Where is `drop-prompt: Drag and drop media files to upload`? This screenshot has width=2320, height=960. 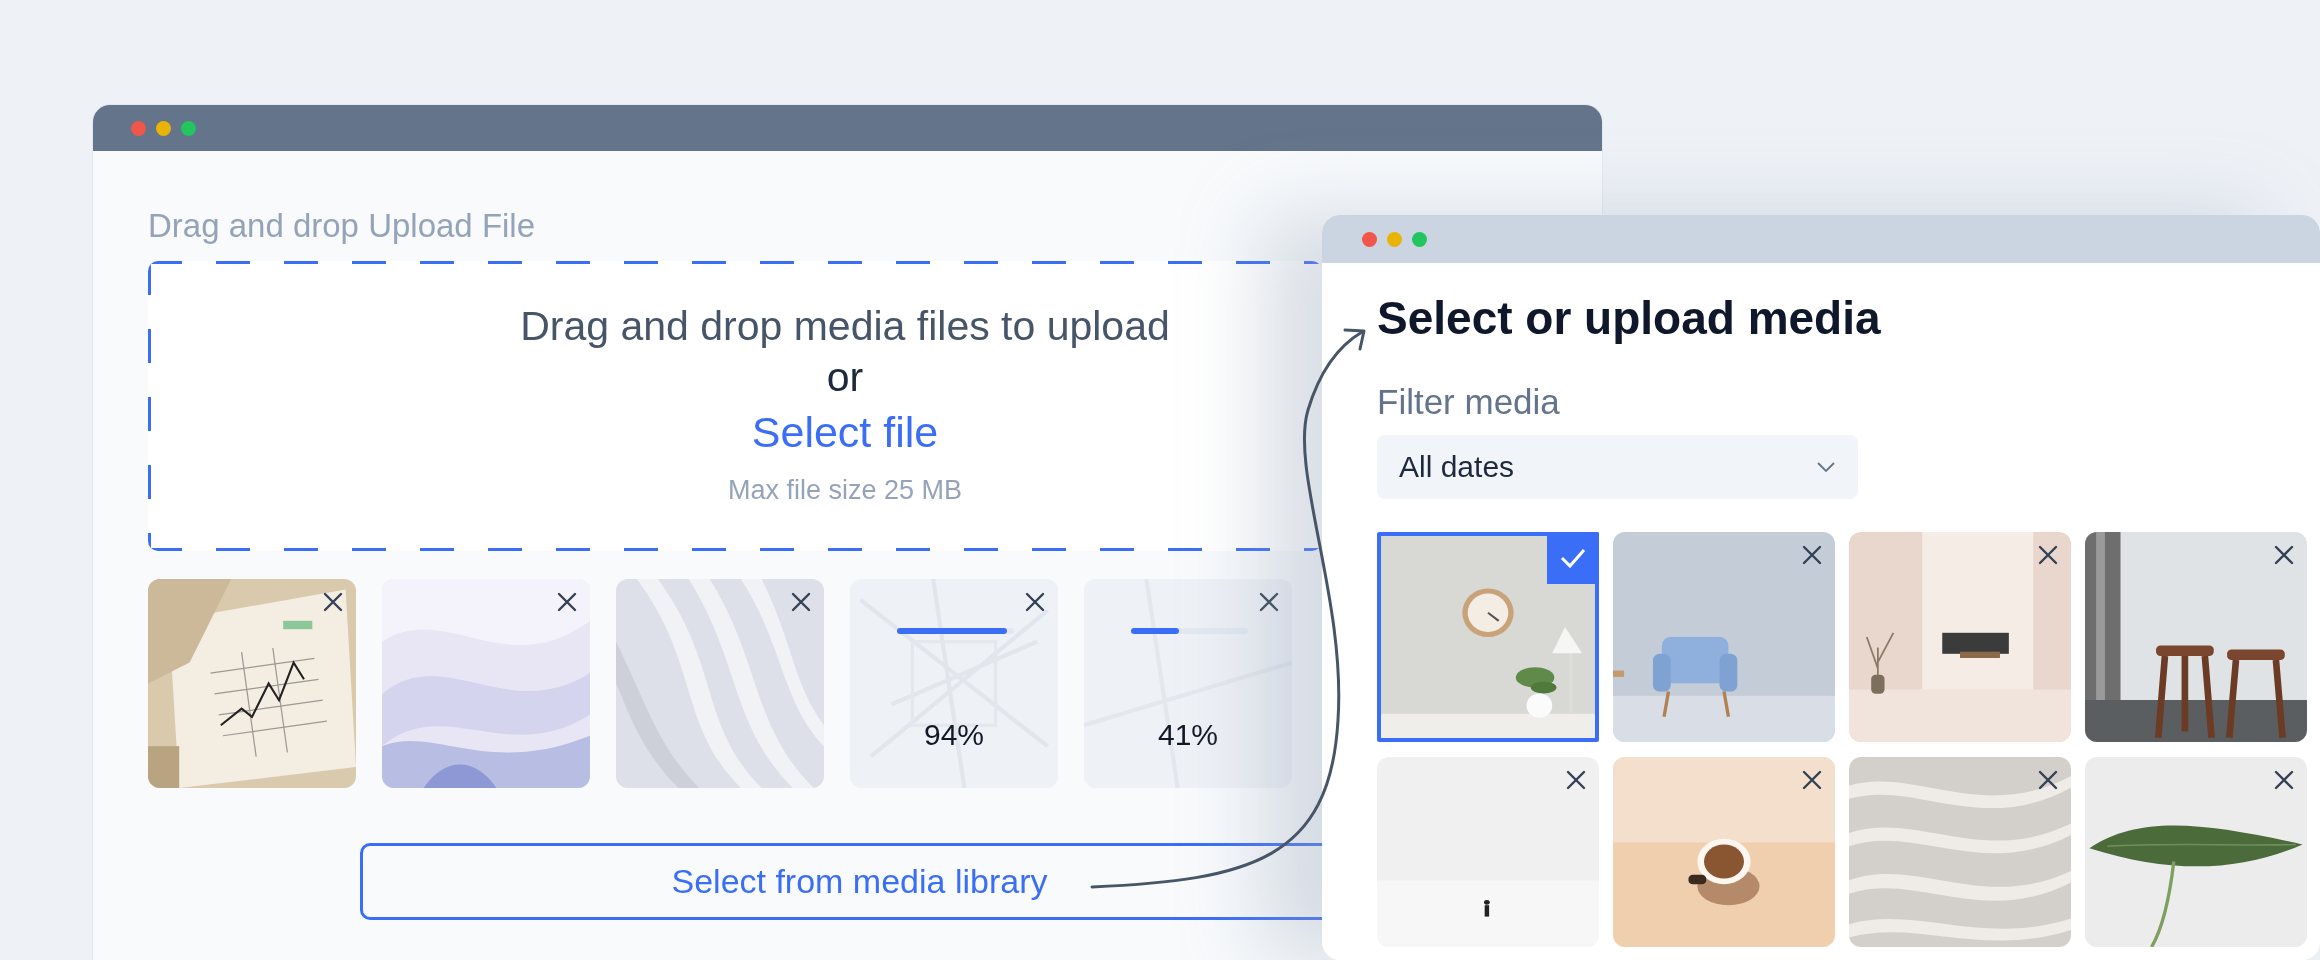 drop-prompt: Drag and drop media files to upload is located at coordinates (845, 326).